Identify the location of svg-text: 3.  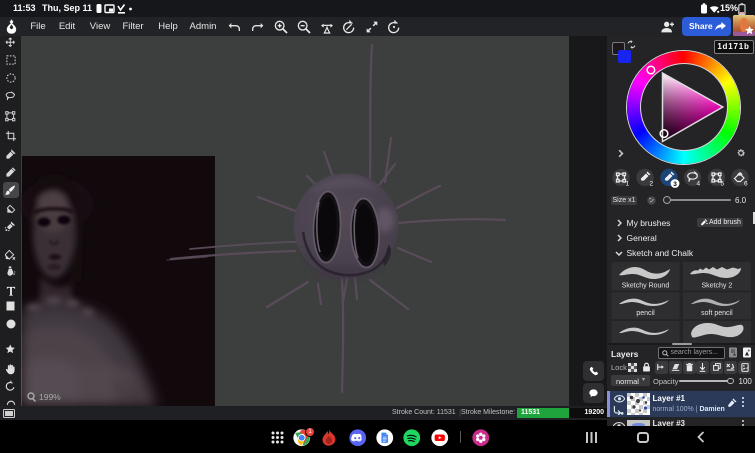
(675, 184).